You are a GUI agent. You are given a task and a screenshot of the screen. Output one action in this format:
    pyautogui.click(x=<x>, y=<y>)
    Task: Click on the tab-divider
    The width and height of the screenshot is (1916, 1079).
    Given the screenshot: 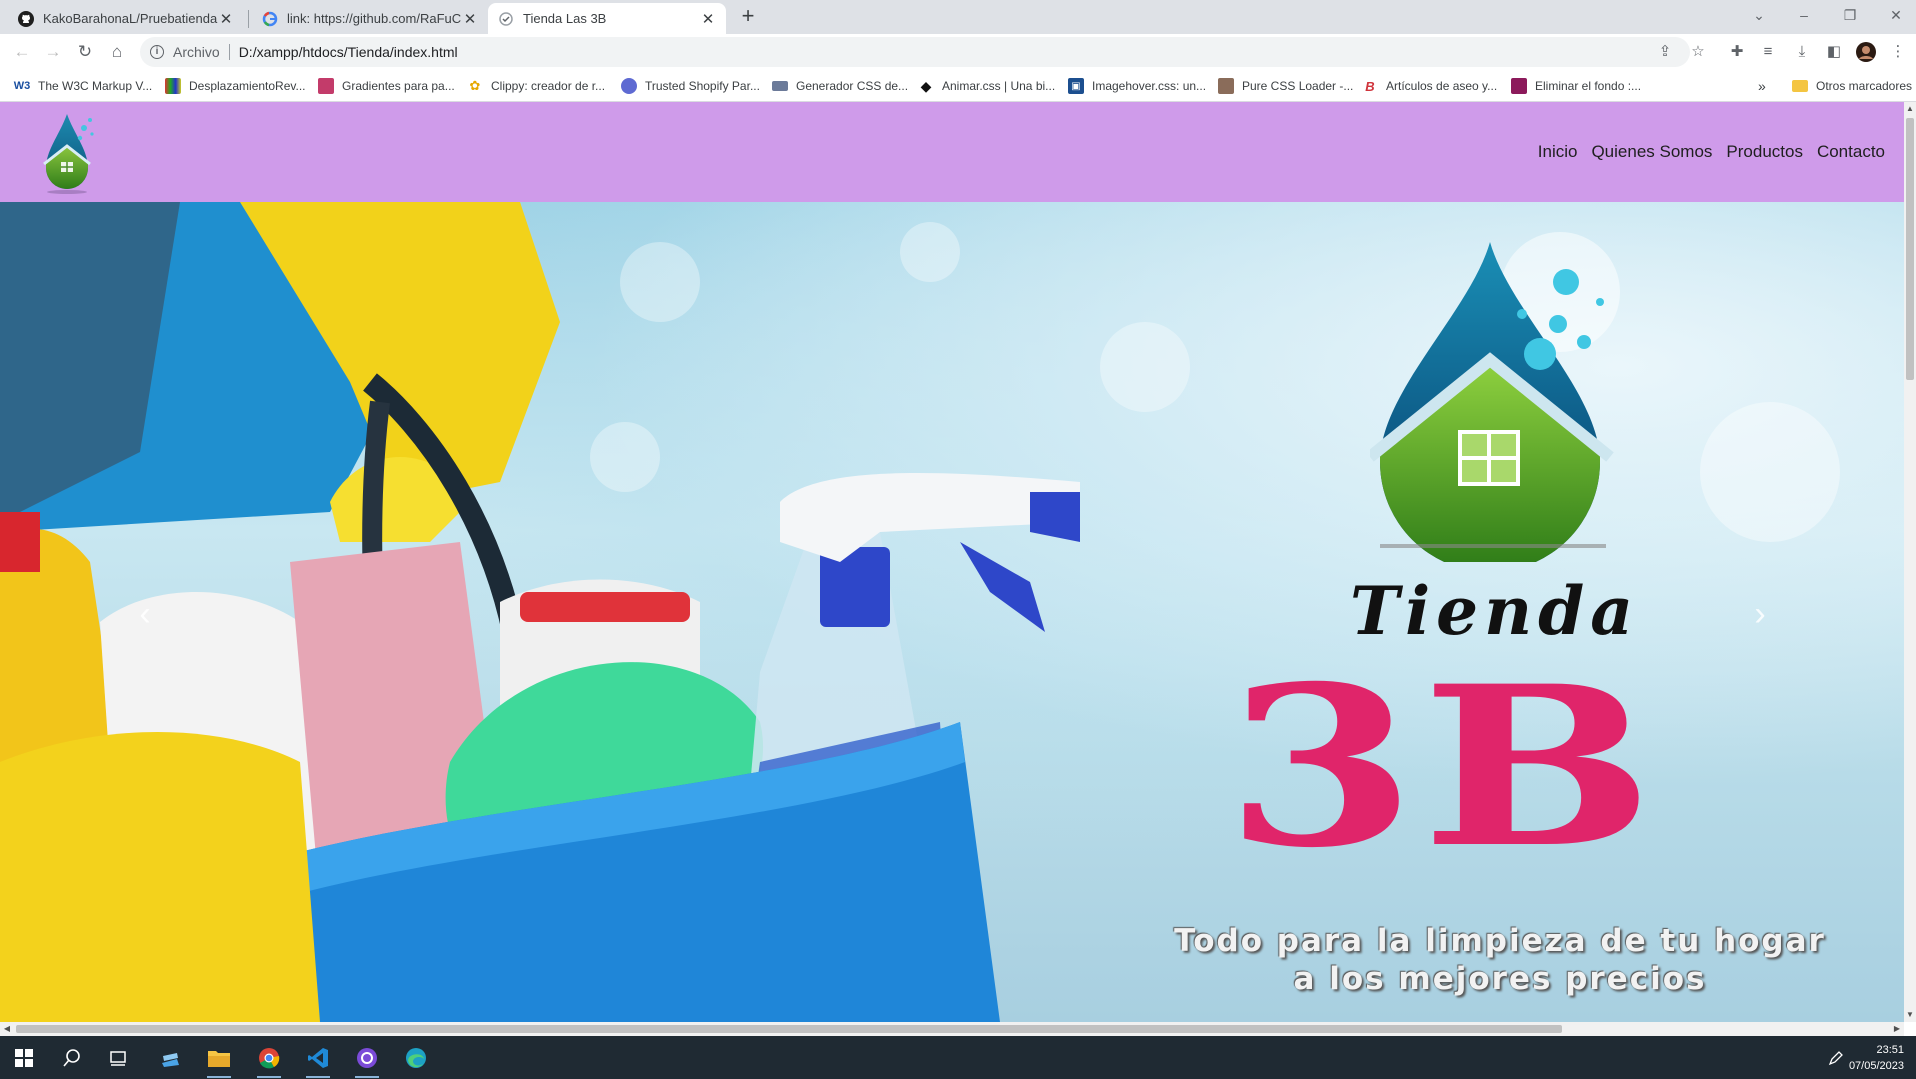 What is the action you would take?
    pyautogui.click(x=248, y=19)
    